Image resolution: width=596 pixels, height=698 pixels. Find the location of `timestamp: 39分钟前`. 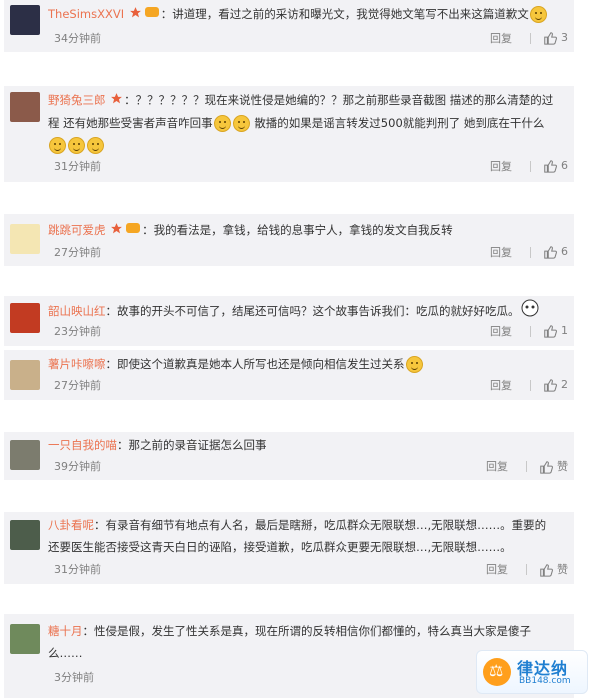

timestamp: 39分钟前 is located at coordinates (77, 466).